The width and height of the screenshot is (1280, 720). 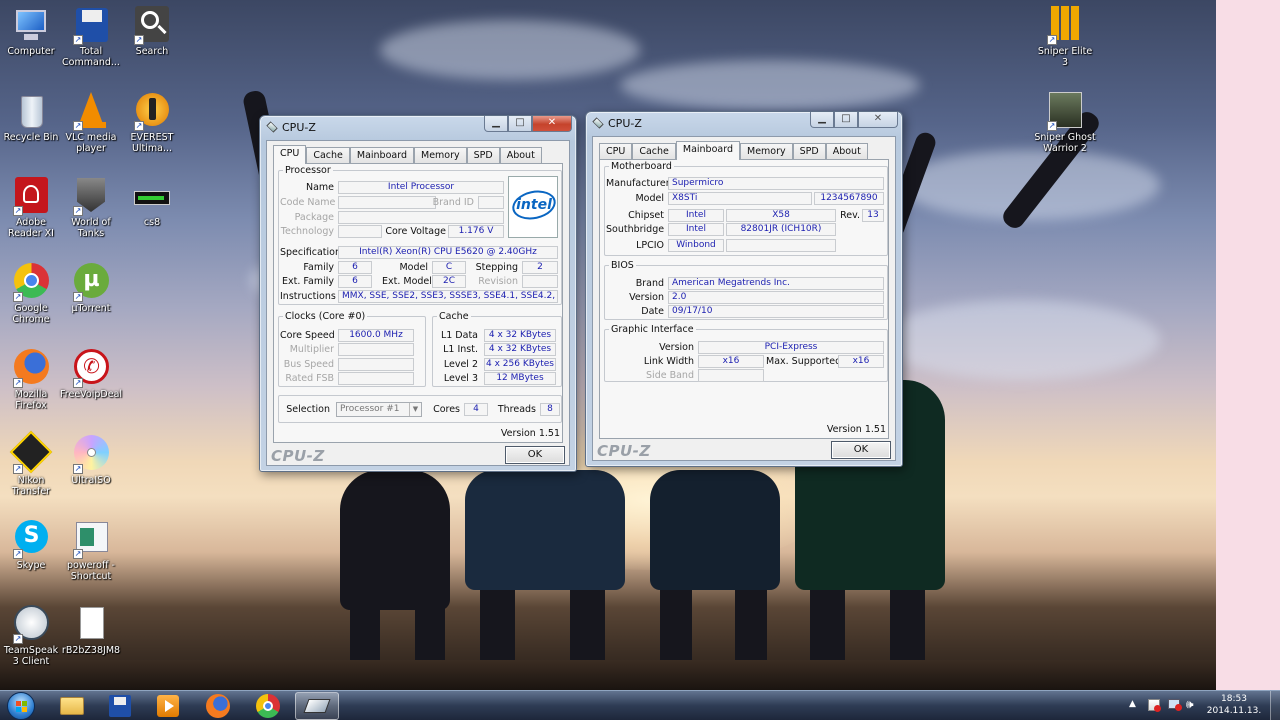 What do you see at coordinates (91, 630) in the screenshot?
I see `desktop-icon-rb2bz38jm8: rB2bZ38JM8` at bounding box center [91, 630].